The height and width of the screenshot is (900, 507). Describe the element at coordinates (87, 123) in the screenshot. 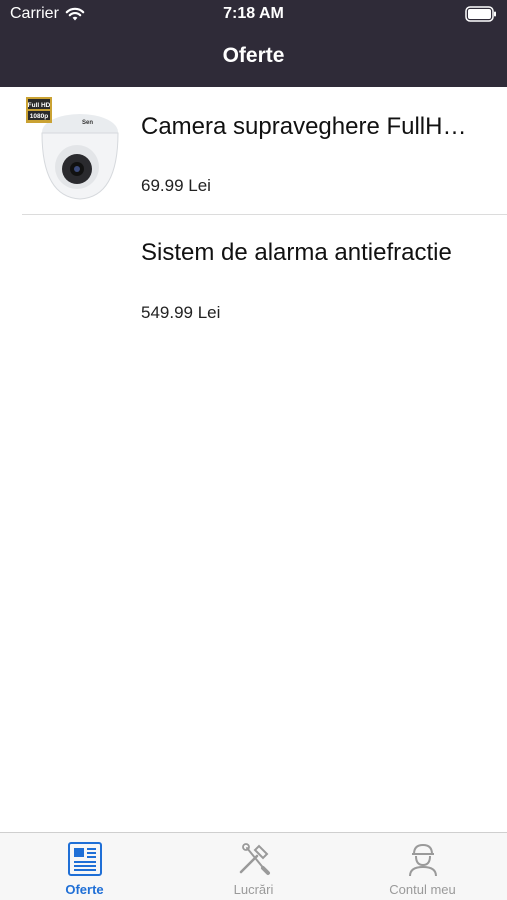

I see `svg-text: Sen` at that location.